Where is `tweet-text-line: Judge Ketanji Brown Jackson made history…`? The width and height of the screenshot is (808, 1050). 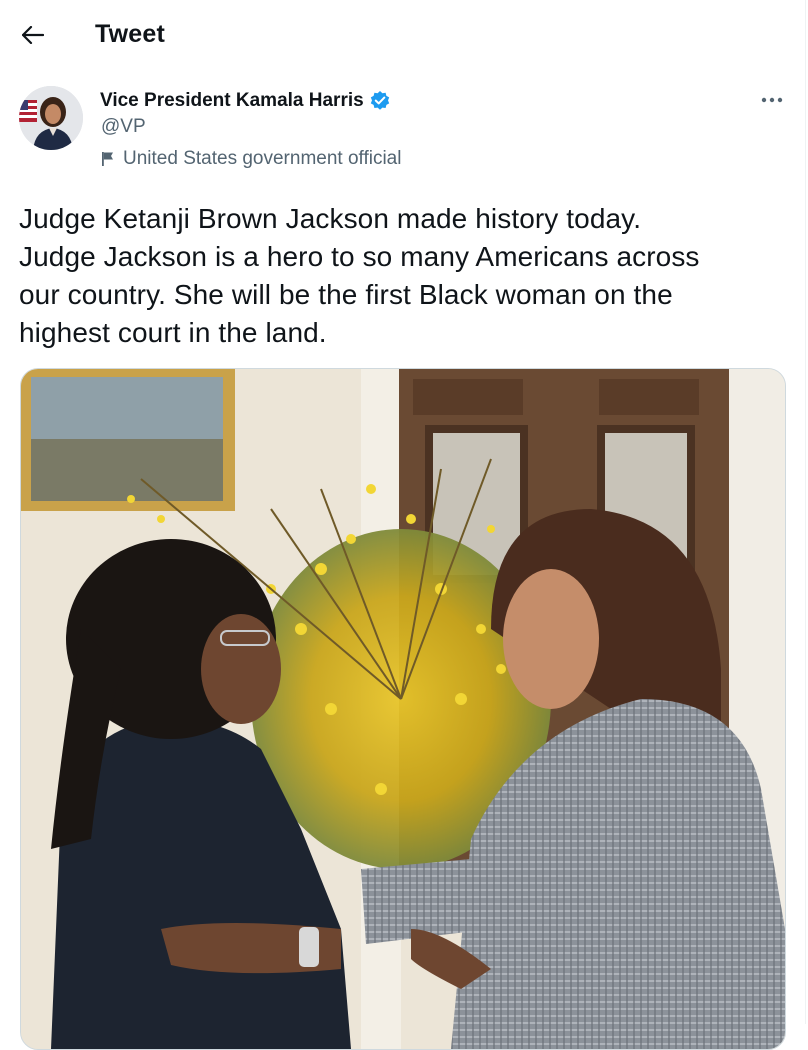
tweet-text-line: Judge Ketanji Brown Jackson made history… is located at coordinates (330, 218).